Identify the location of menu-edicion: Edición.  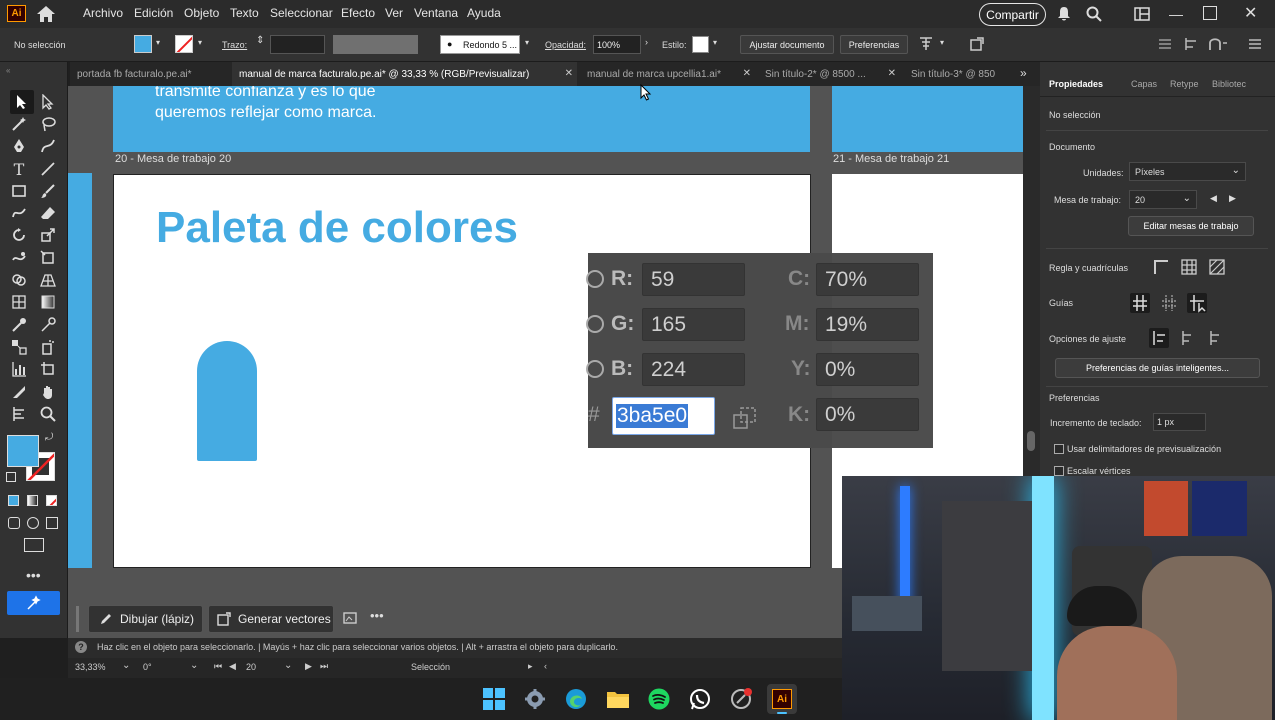
(153, 13).